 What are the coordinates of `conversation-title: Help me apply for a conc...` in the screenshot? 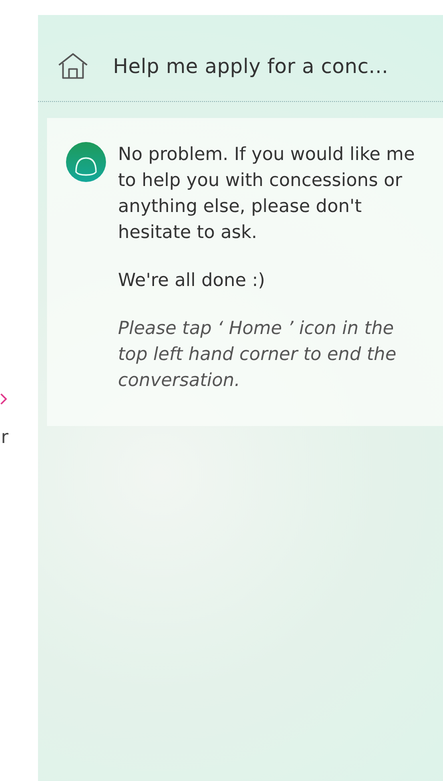 It's located at (250, 66).